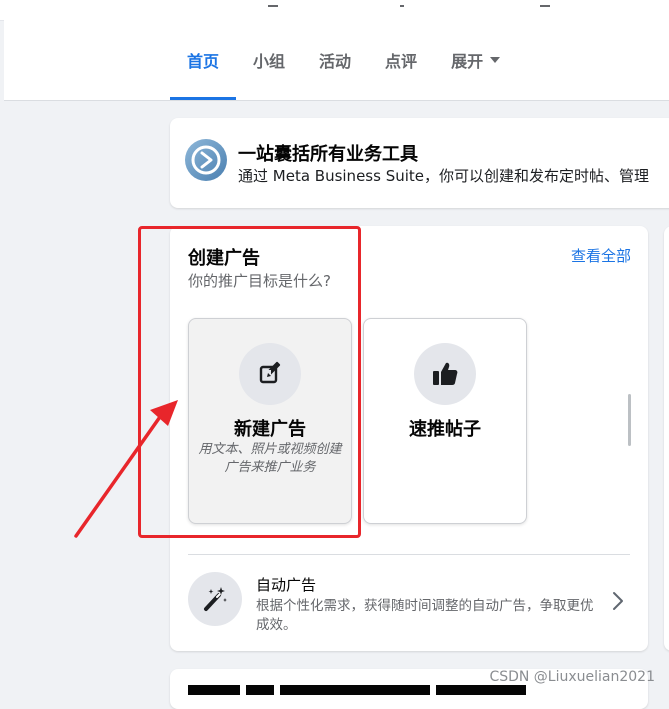  I want to click on boost-post-title: 速推帖子, so click(445, 429).